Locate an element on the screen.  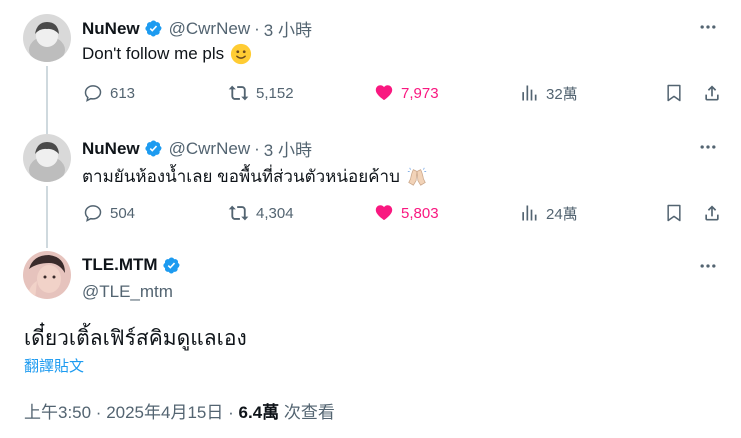
reply-count: 504 is located at coordinates (123, 213).